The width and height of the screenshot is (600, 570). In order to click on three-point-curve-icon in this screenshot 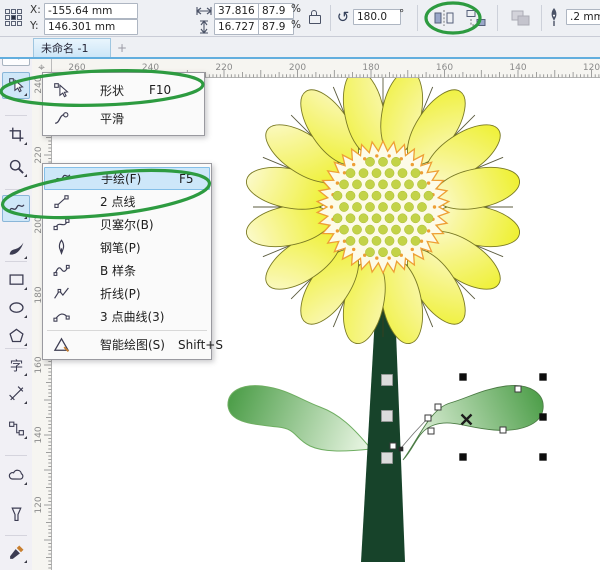, I will do `click(61, 316)`.